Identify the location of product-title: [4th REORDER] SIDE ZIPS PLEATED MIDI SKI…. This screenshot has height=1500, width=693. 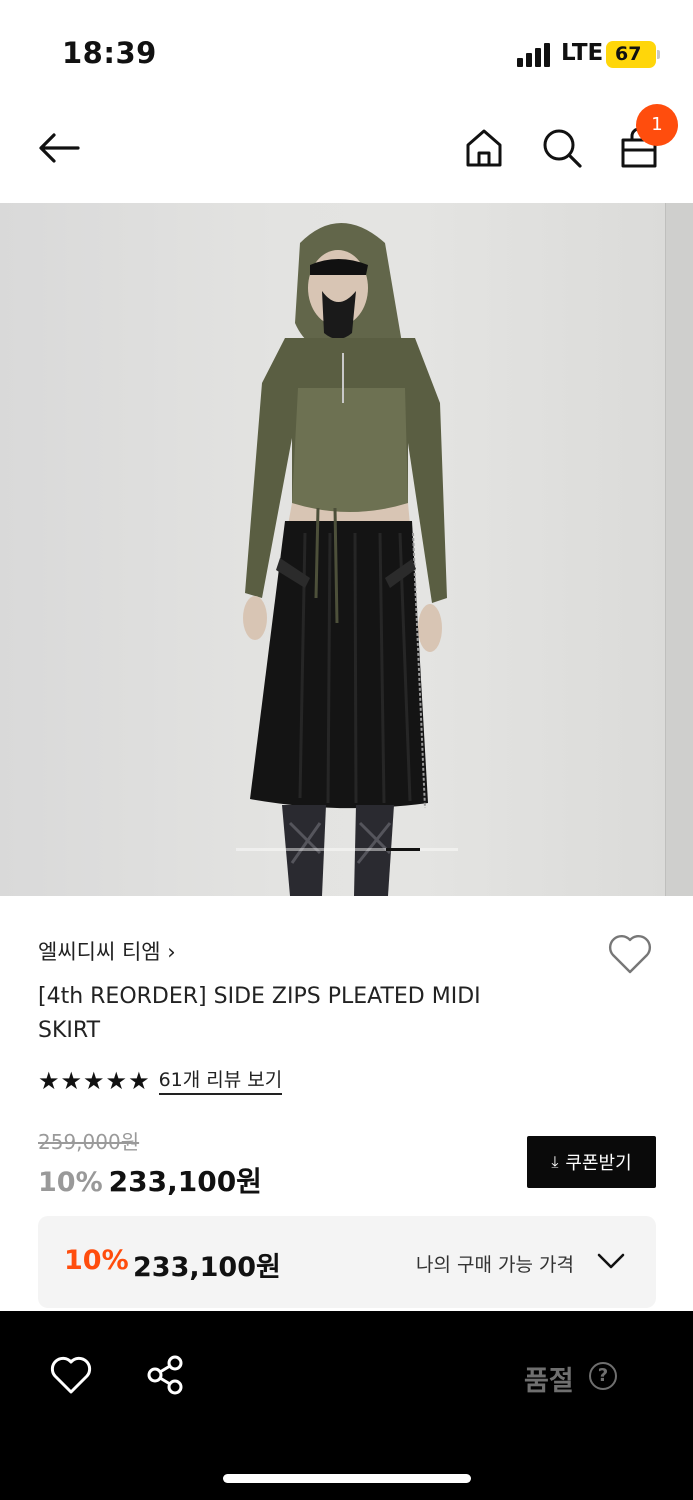
(259, 1013).